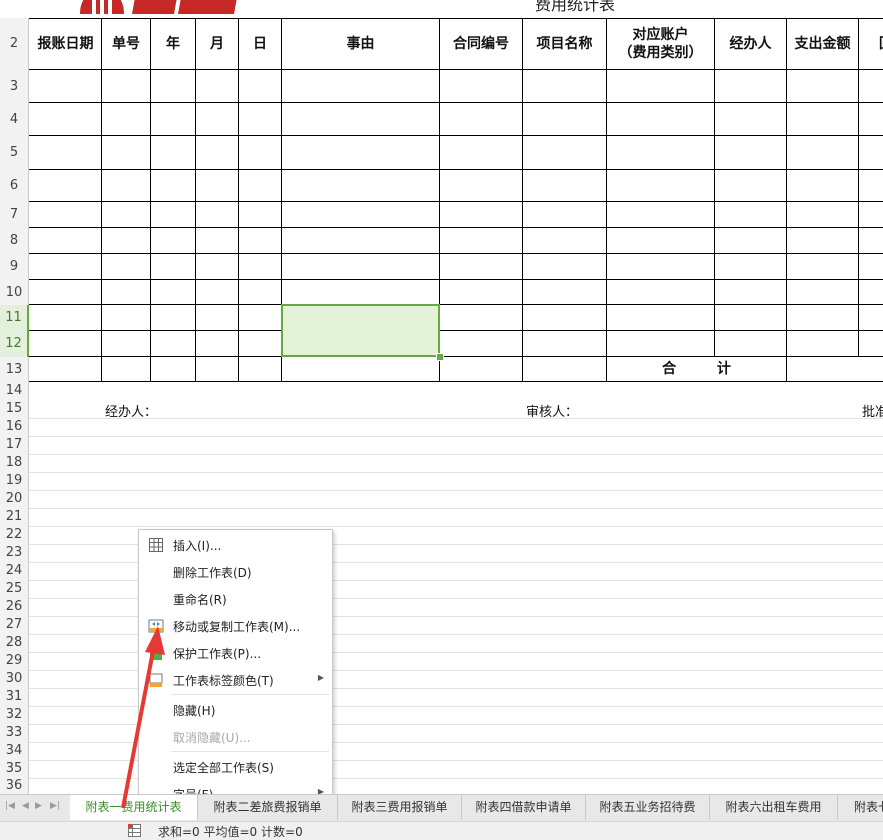 The image size is (883, 840). Describe the element at coordinates (10, 806) in the screenshot. I see `first-sheet-icon: |◀` at that location.